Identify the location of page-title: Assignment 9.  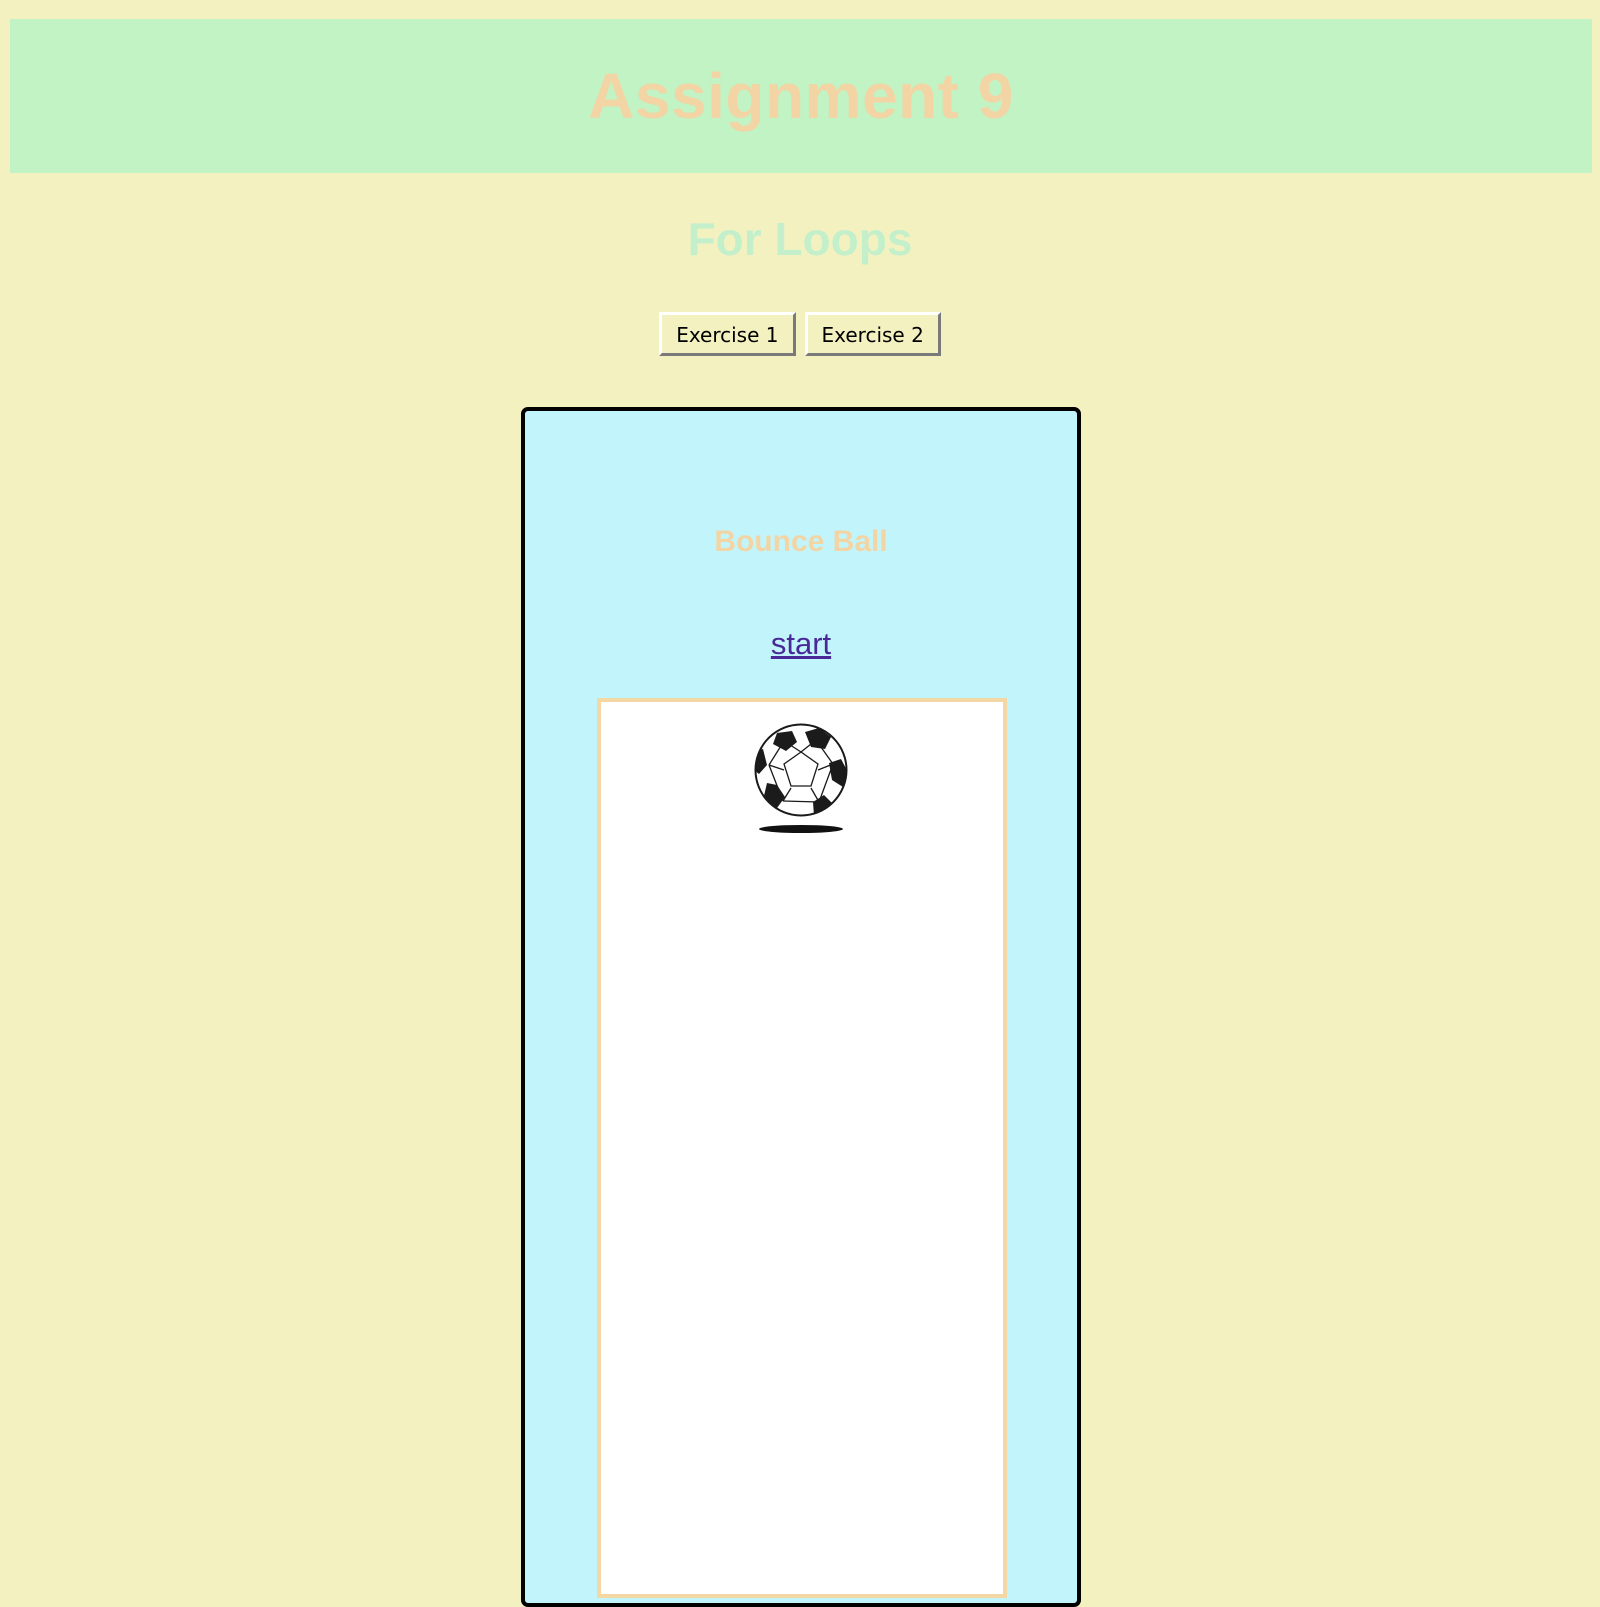
(801, 96).